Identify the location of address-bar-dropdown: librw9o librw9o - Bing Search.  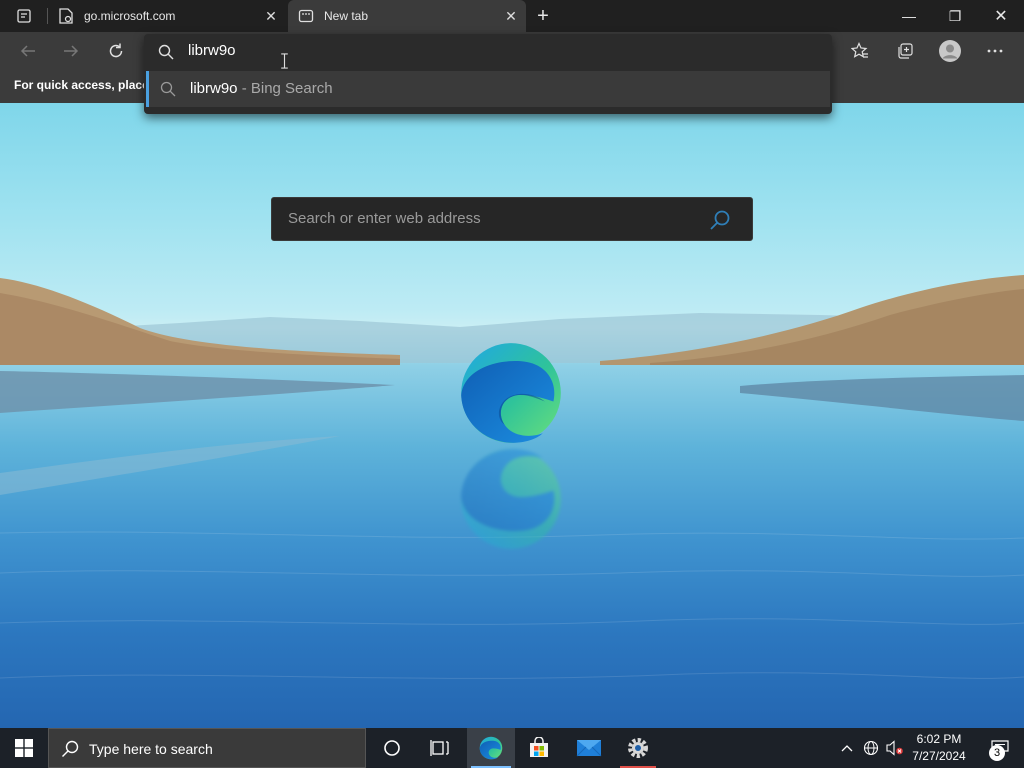
(488, 74).